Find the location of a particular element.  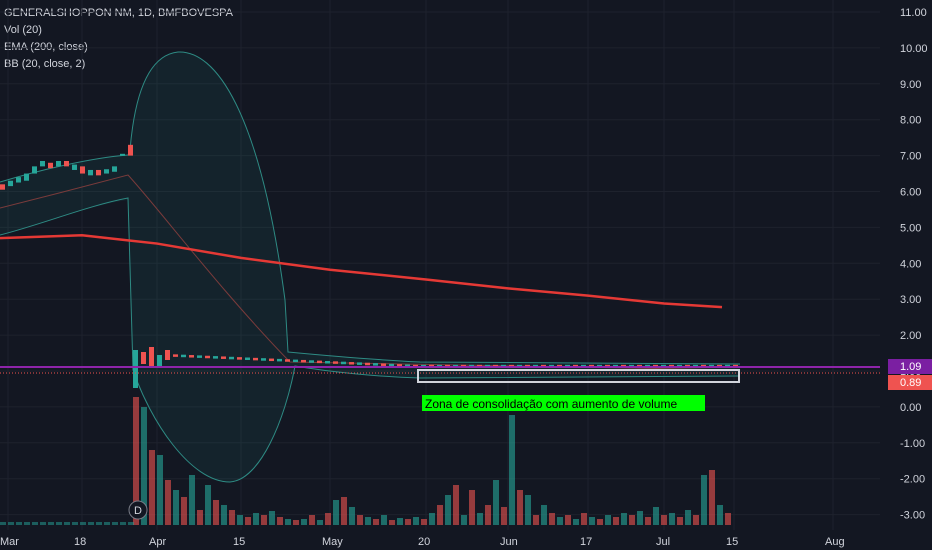

y-tick-label: -1.00 is located at coordinates (912, 444).